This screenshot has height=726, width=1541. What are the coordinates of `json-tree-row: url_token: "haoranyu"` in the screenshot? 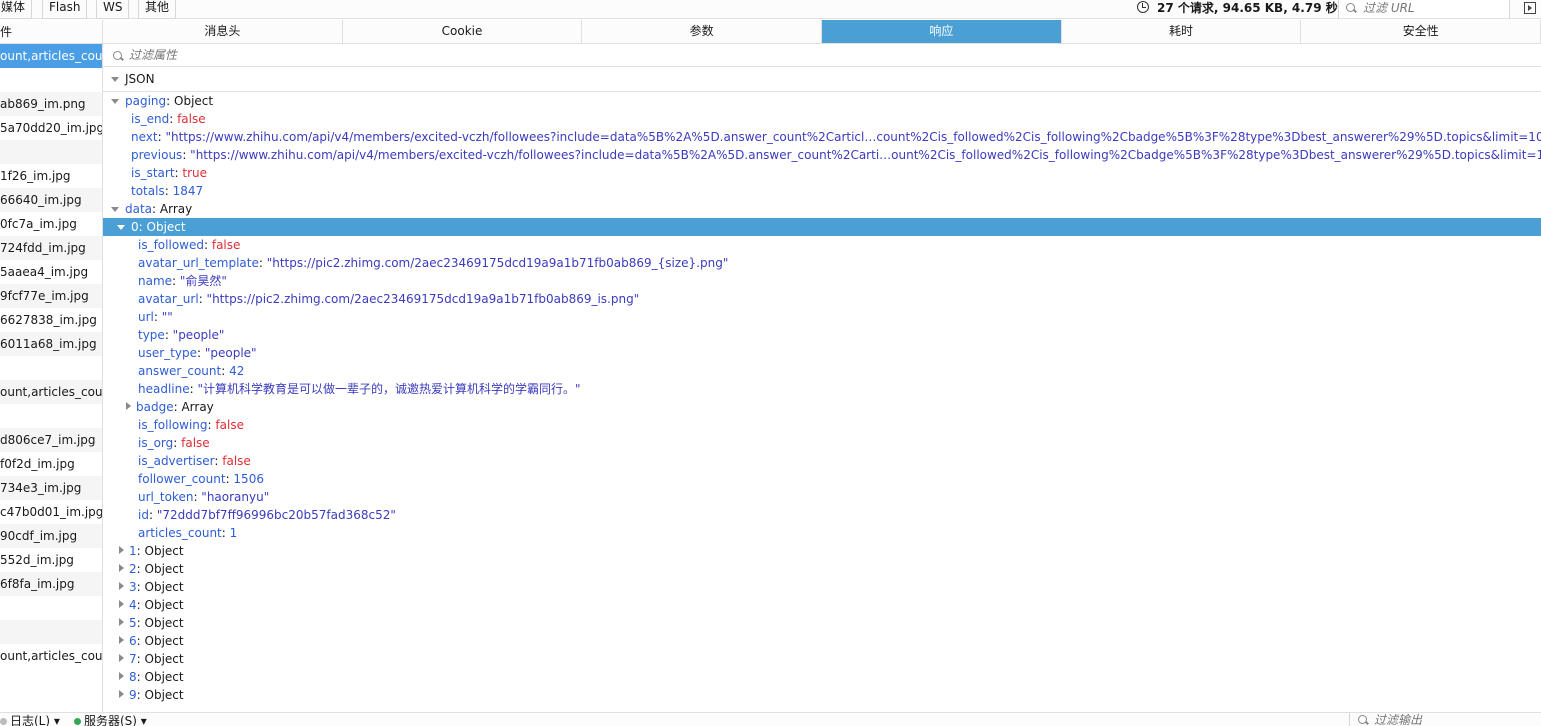 It's located at (822, 497).